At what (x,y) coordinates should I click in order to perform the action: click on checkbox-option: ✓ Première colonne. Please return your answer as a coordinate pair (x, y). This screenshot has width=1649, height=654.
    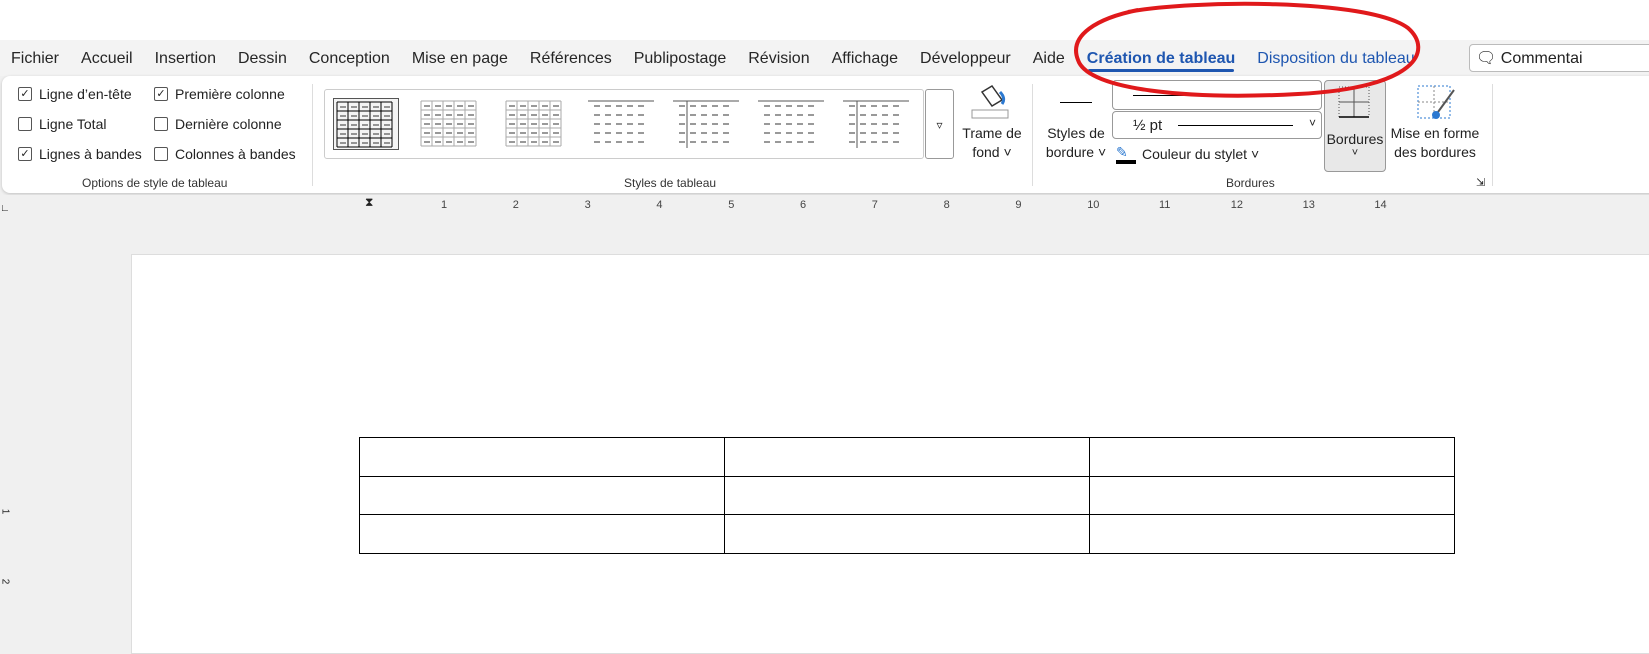
    Looking at the image, I should click on (219, 94).